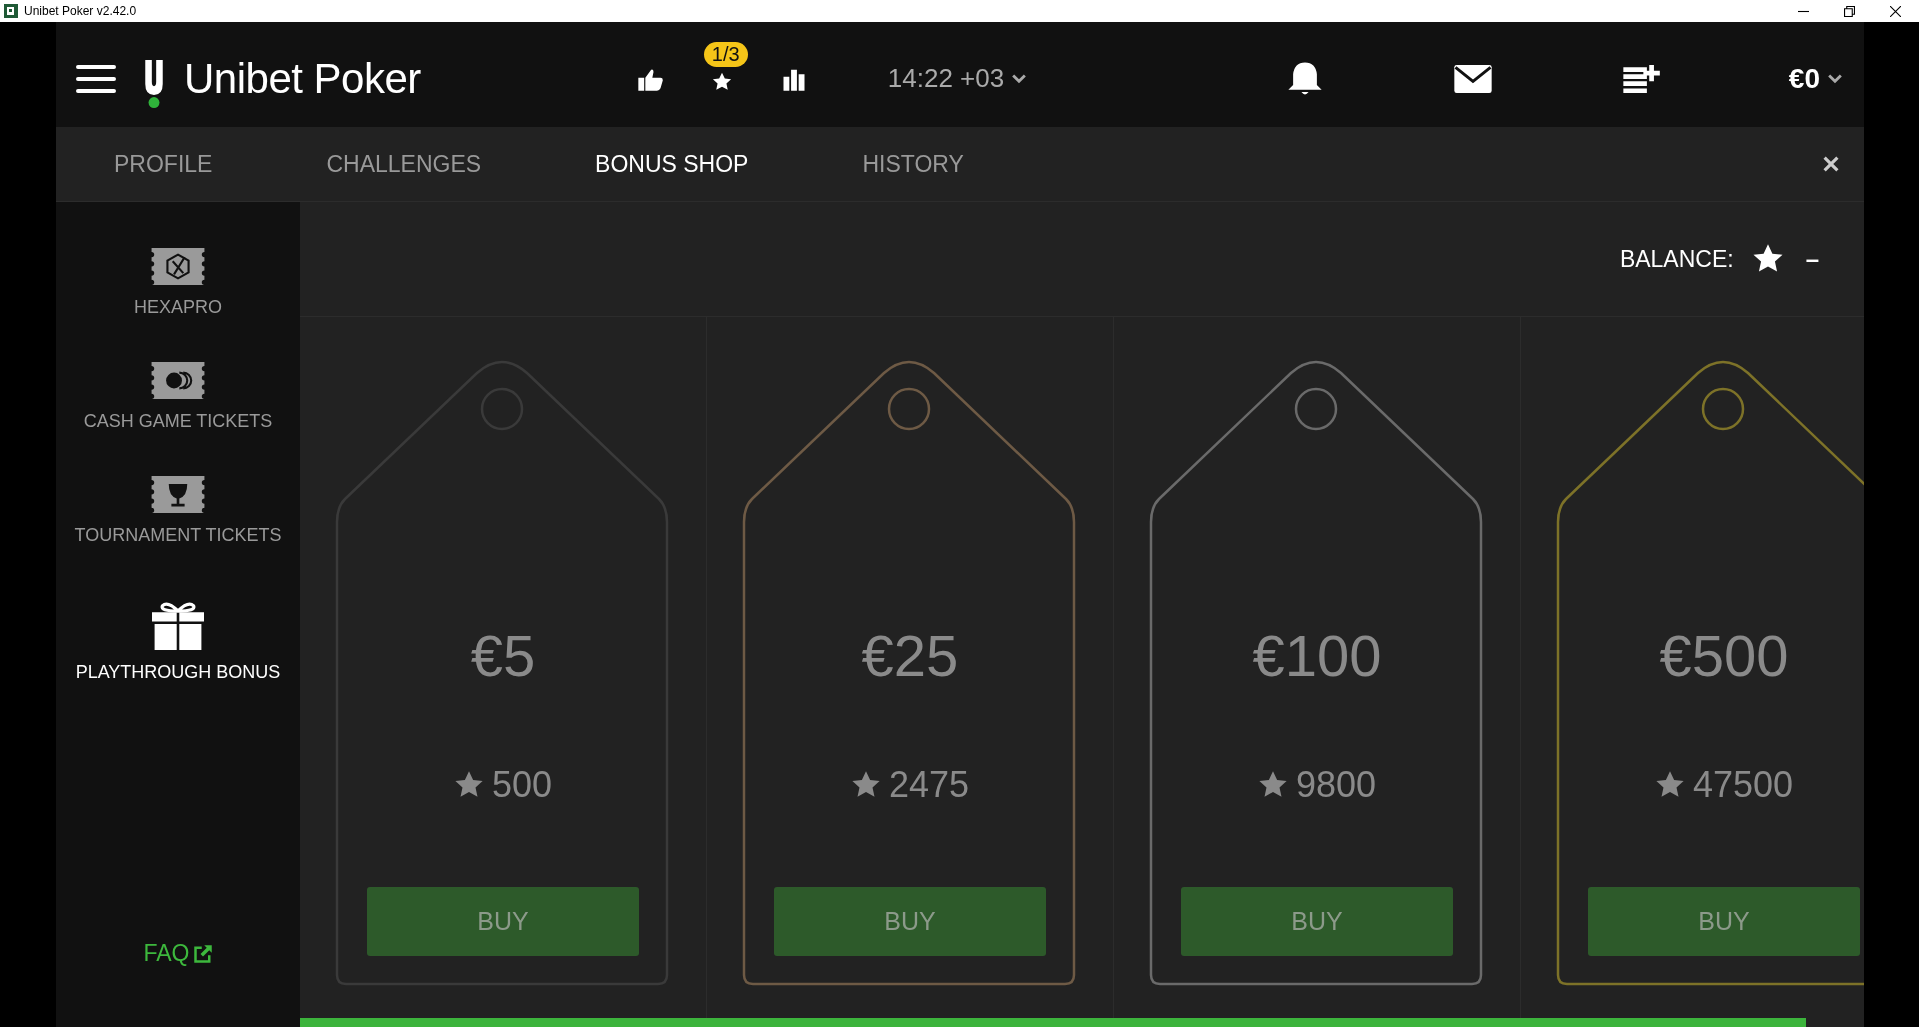 This screenshot has height=1027, width=1919. What do you see at coordinates (1815, 78) in the screenshot?
I see `balance-dropdown: €0` at bounding box center [1815, 78].